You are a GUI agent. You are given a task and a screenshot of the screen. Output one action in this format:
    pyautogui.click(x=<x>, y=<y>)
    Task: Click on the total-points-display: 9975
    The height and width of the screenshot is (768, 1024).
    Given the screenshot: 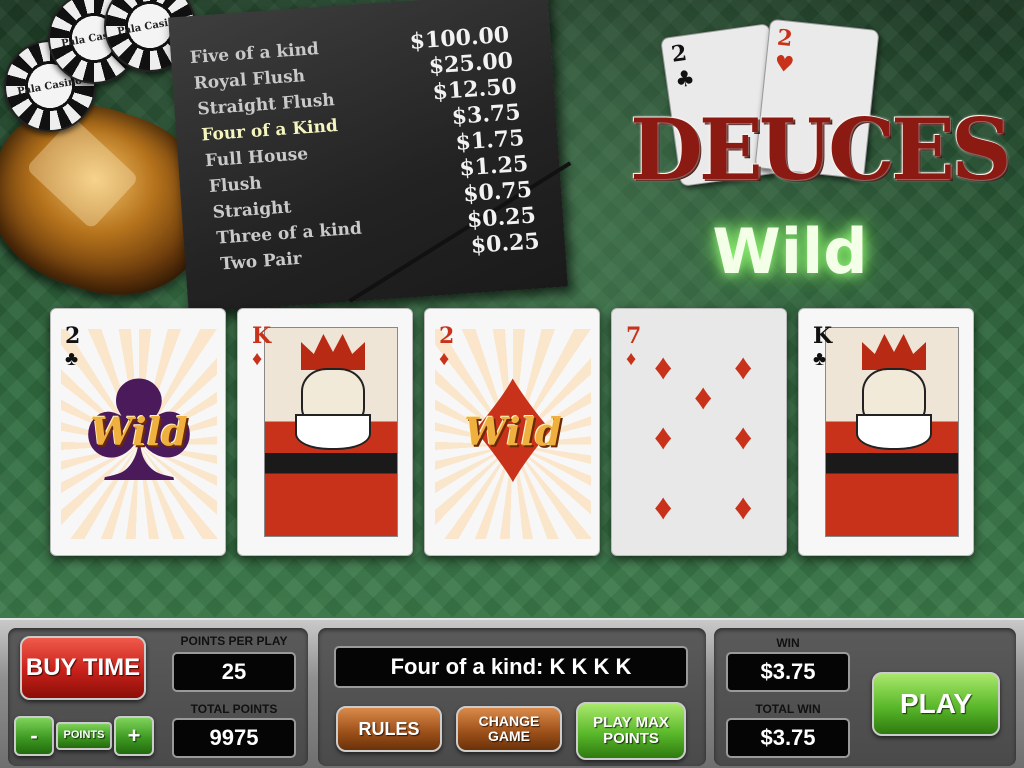 What is the action you would take?
    pyautogui.click(x=234, y=738)
    